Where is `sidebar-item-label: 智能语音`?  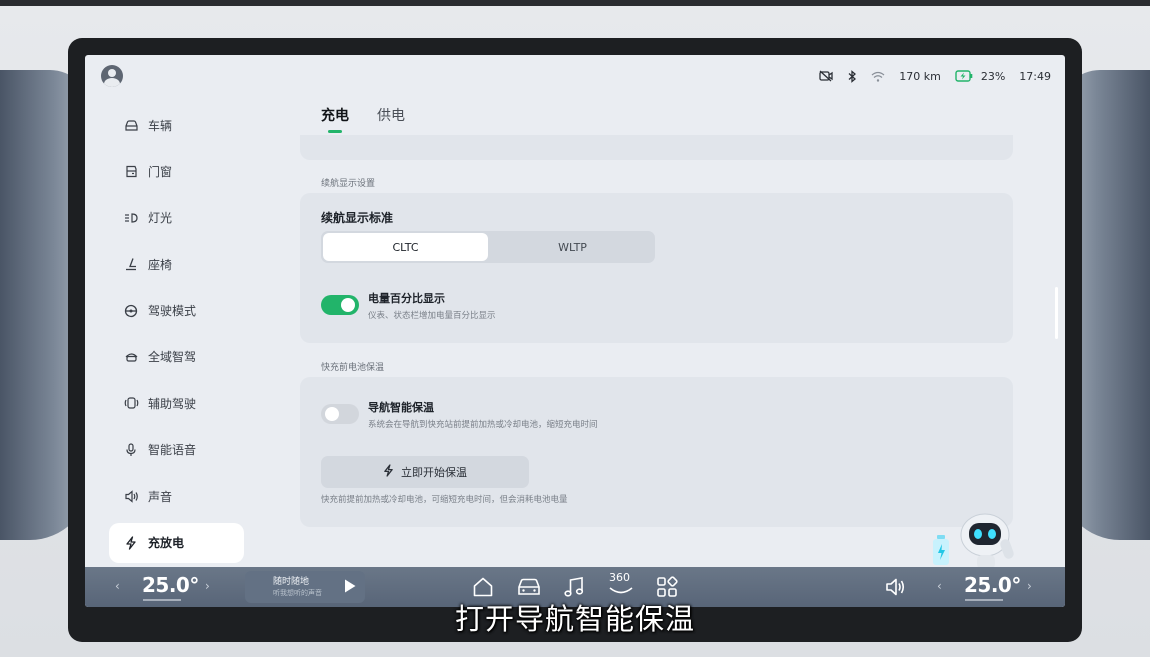
sidebar-item-label: 智能语音 is located at coordinates (172, 450).